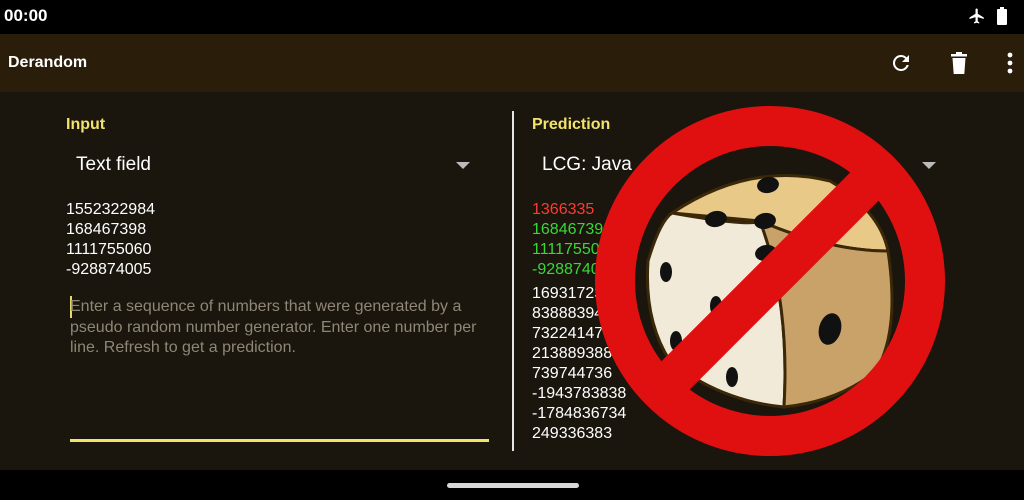 Image resolution: width=1024 pixels, height=500 pixels. Describe the element at coordinates (463, 165) in the screenshot. I see `chevron-down-icon` at that location.